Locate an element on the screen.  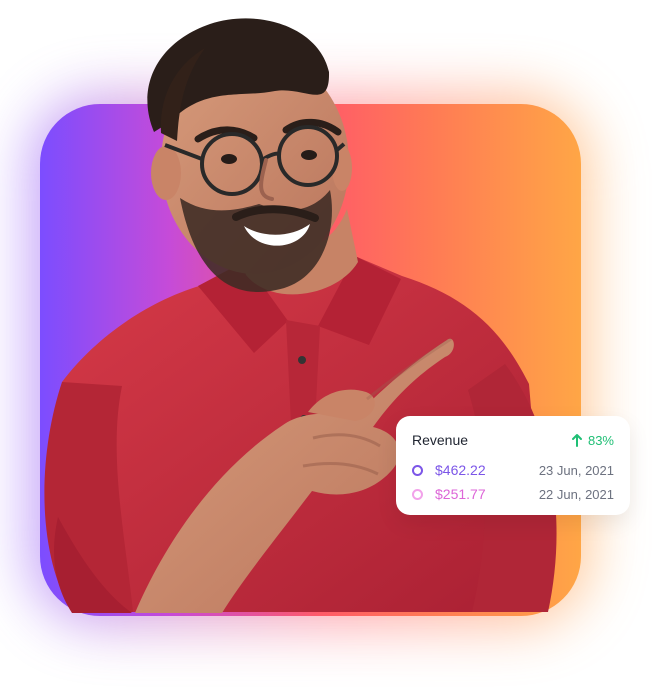
revenue-date: 22 Jun, 2021 is located at coordinates (576, 494).